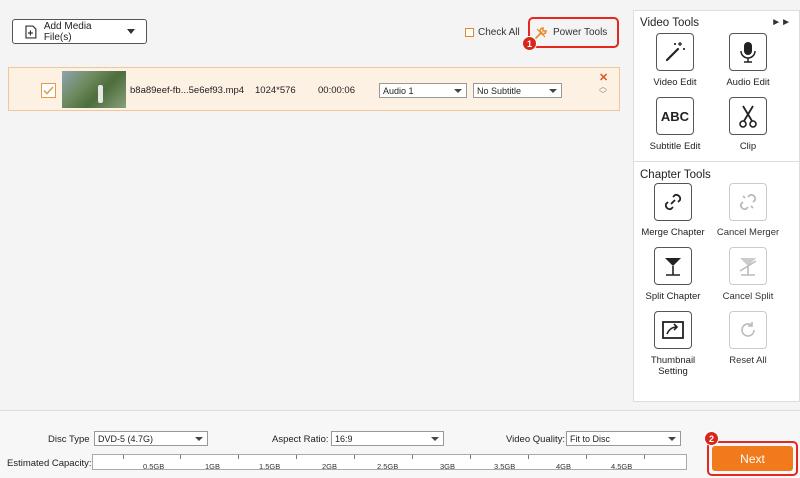 The height and width of the screenshot is (478, 800). Describe the element at coordinates (623, 438) in the screenshot. I see `video-quality-select: Fit to Disc` at that location.